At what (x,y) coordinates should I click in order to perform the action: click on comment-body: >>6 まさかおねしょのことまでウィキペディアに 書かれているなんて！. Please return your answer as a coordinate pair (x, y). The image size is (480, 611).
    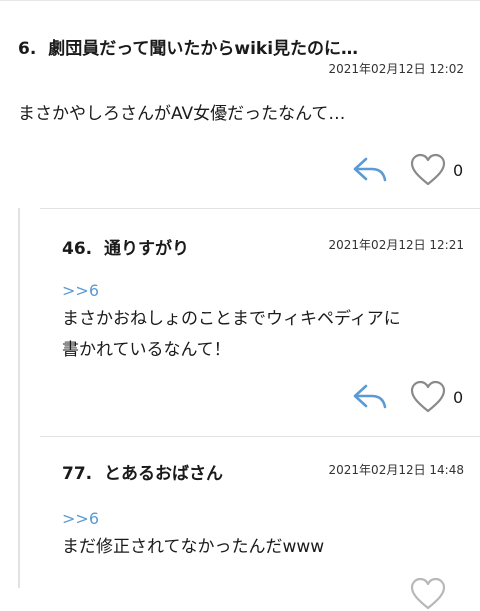
    Looking at the image, I should click on (231, 322).